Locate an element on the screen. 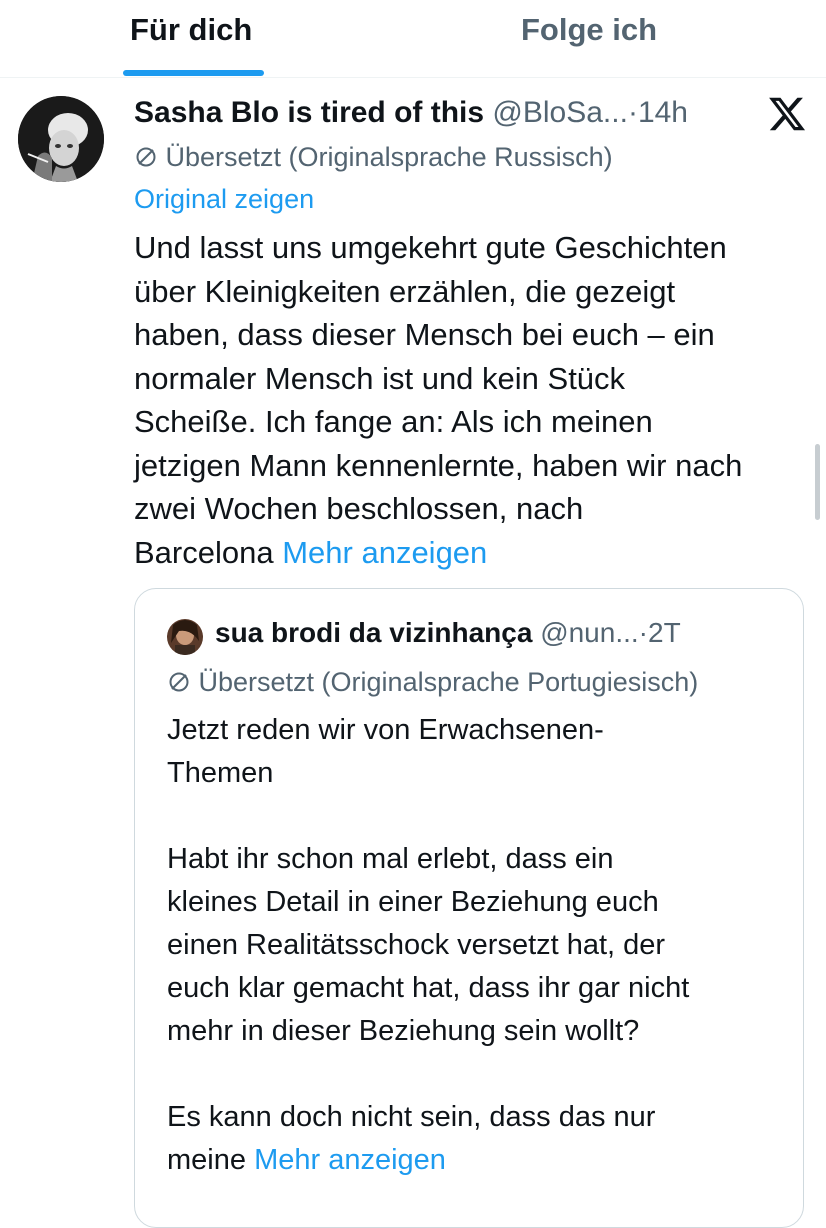  quote-line: Es kann doch nicht sein, dass das nur is located at coordinates (411, 1117).